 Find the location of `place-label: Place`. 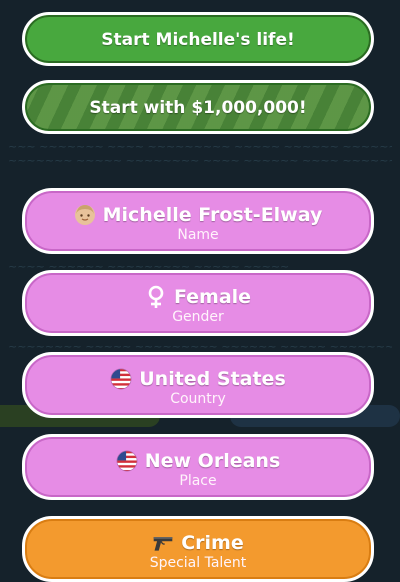

place-label: Place is located at coordinates (198, 481).